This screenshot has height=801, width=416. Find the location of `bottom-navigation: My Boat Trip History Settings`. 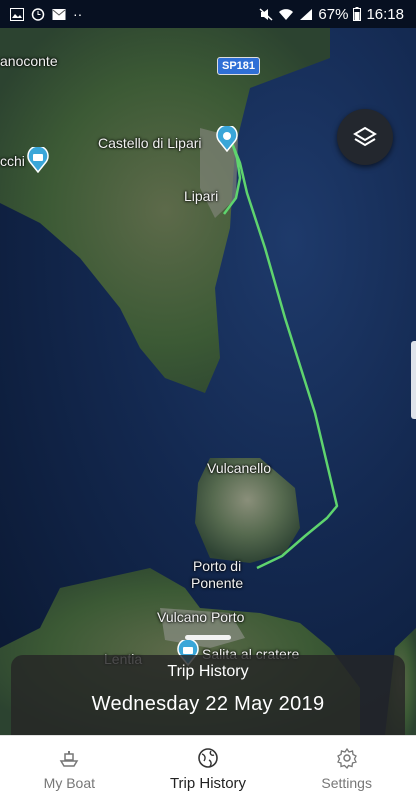

bottom-navigation: My Boat Trip History Settings is located at coordinates (208, 768).